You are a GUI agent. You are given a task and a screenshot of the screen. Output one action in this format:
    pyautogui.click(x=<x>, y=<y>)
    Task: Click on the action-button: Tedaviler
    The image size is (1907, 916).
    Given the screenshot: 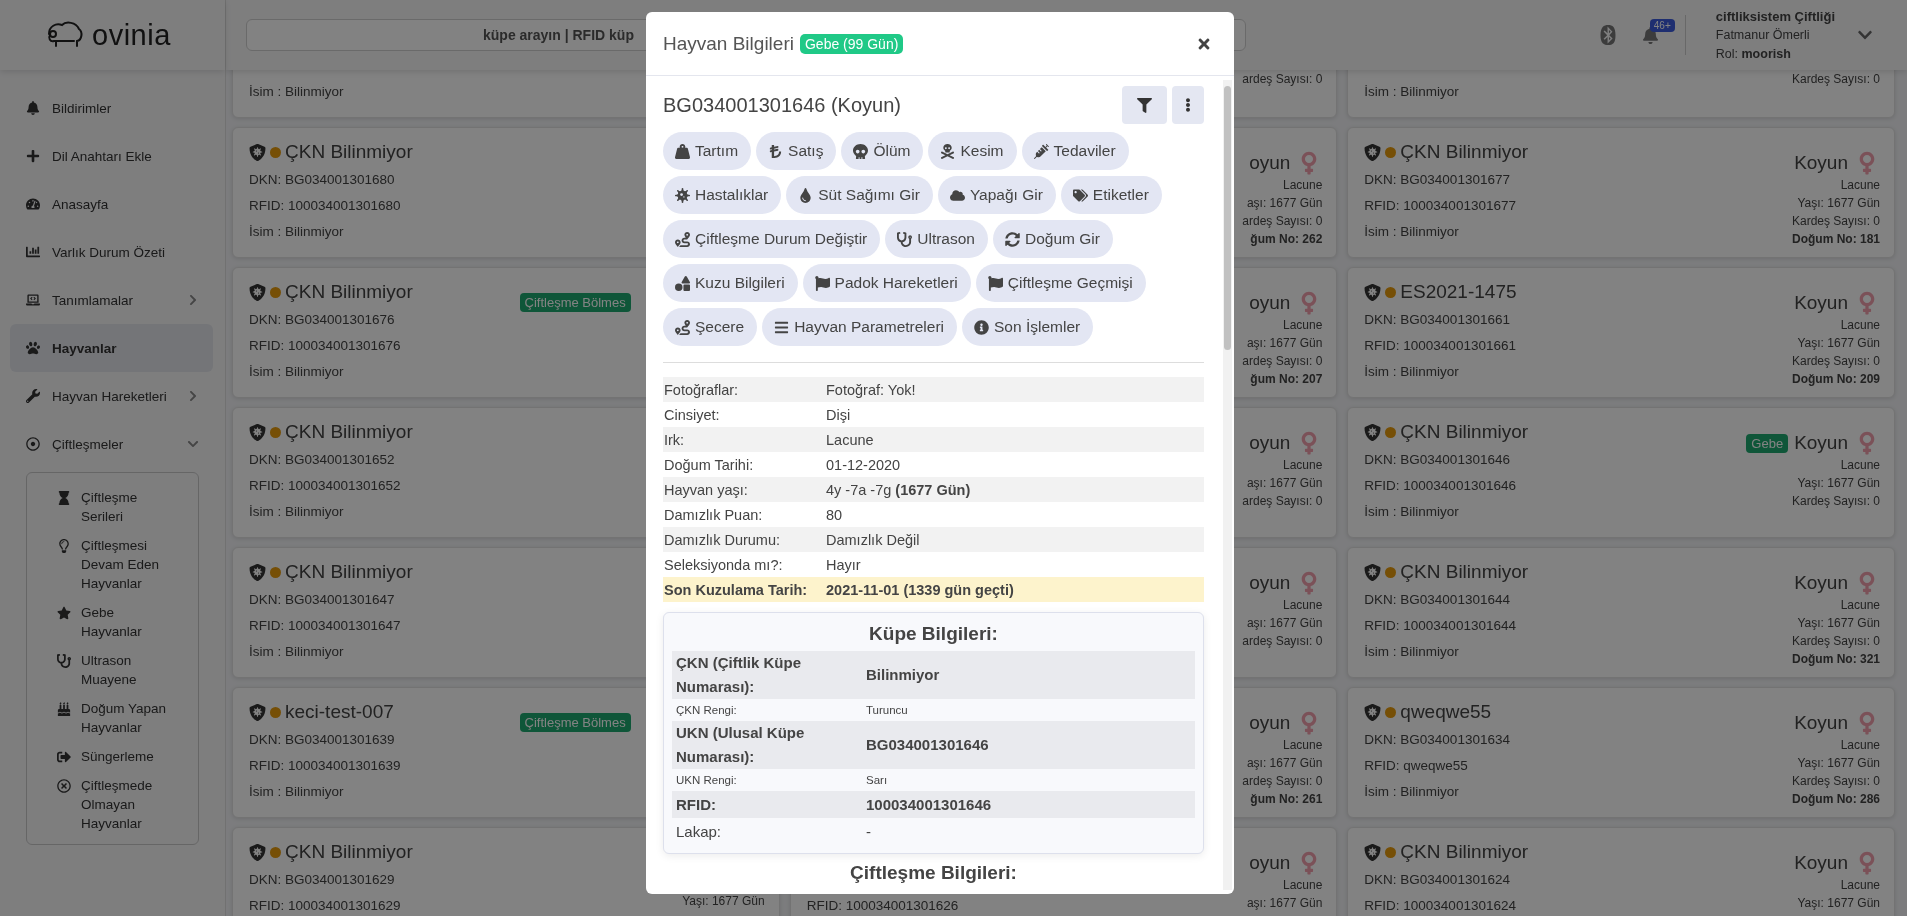 What is the action you would take?
    pyautogui.click(x=1075, y=151)
    